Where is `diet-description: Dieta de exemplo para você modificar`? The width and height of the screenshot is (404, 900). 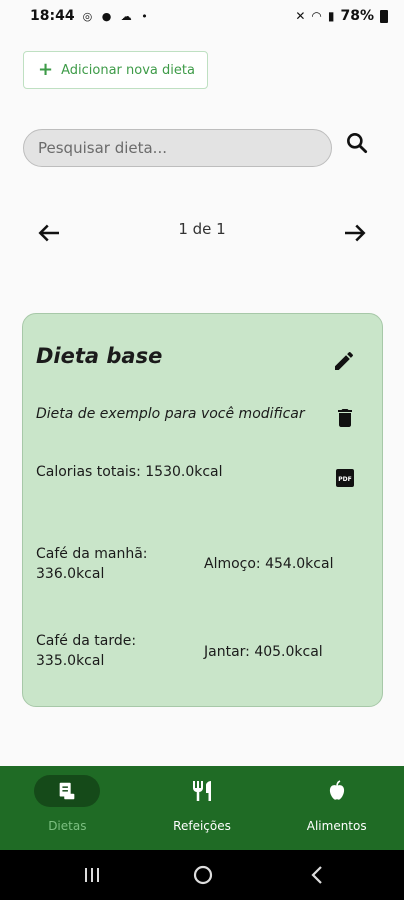 diet-description: Dieta de exemplo para você modificar is located at coordinates (170, 414).